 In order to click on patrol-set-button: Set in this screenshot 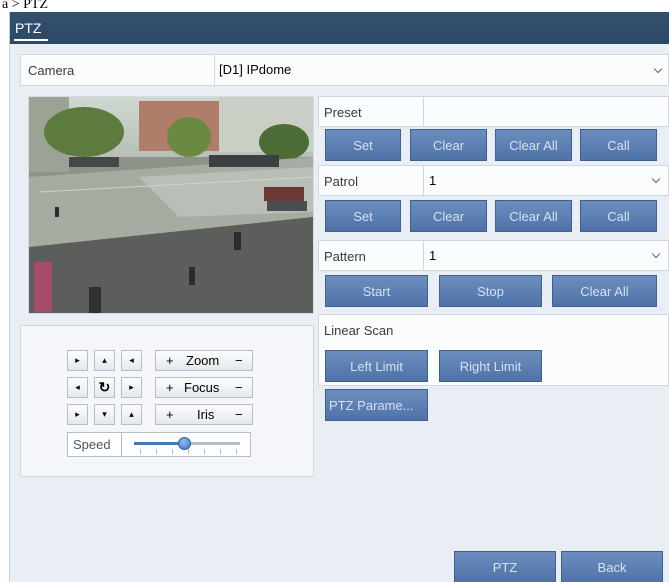, I will do `click(363, 216)`.